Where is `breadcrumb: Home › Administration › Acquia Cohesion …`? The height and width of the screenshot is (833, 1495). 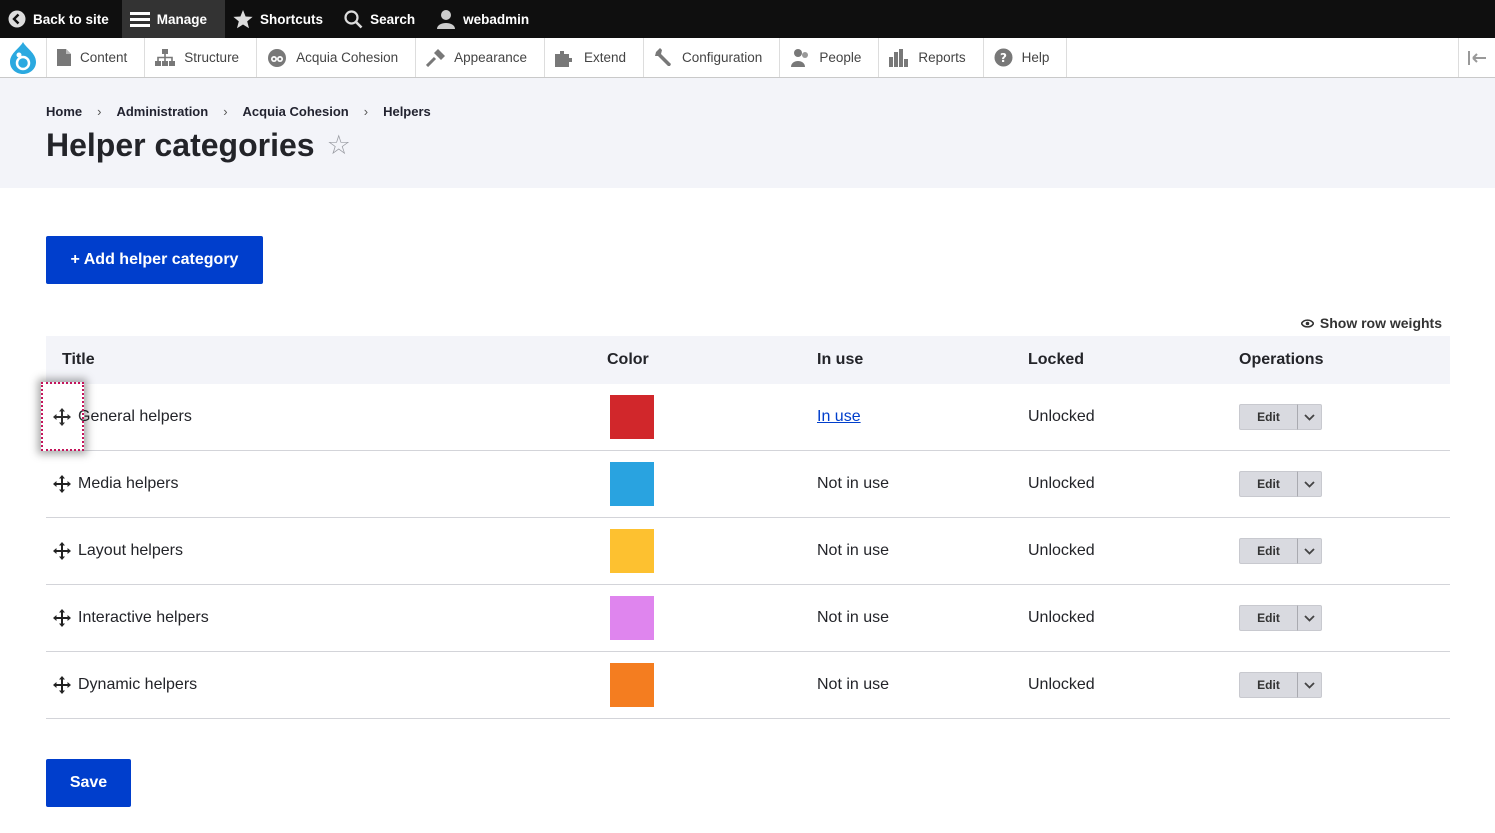 breadcrumb: Home › Administration › Acquia Cohesion … is located at coordinates (238, 111).